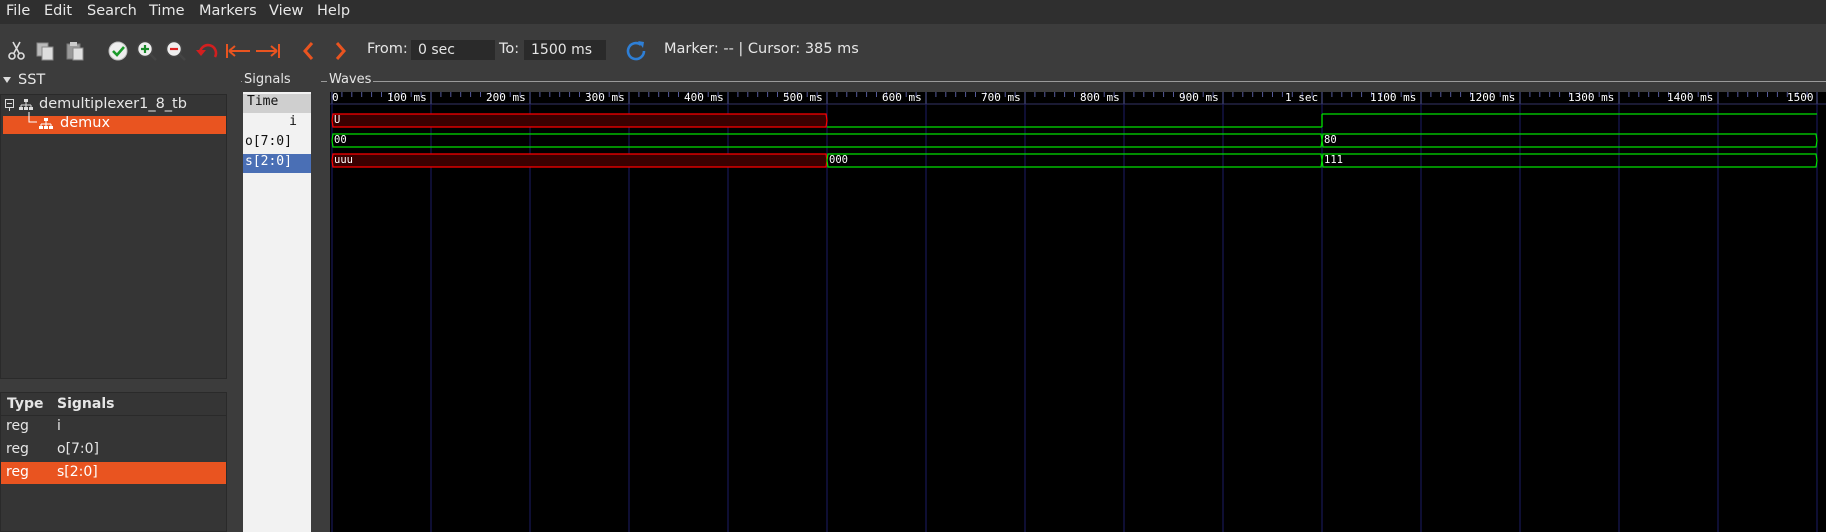 The height and width of the screenshot is (532, 1826). Describe the element at coordinates (340, 51) in the screenshot. I see `next-edge-icon` at that location.